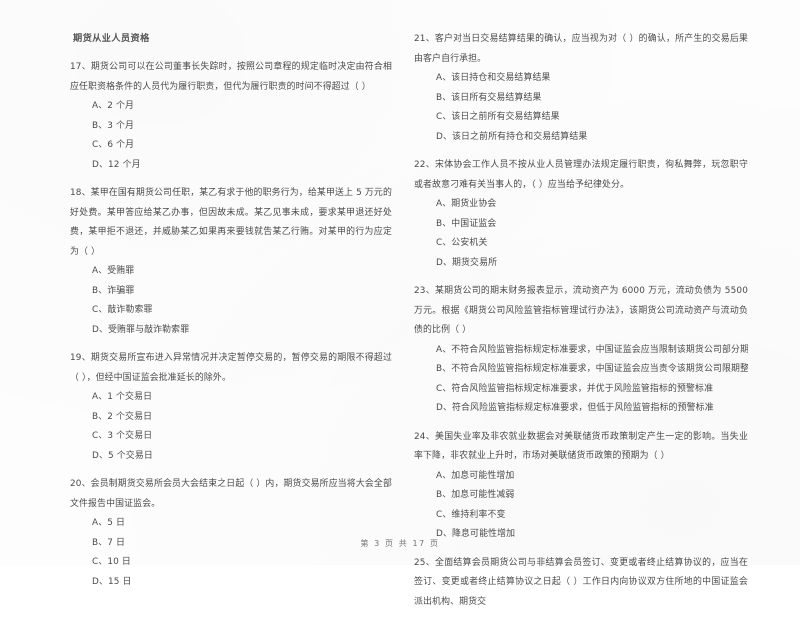 The image size is (800, 621). Describe the element at coordinates (231, 457) in the screenshot. I see `option-d: D、5 个交易日` at that location.